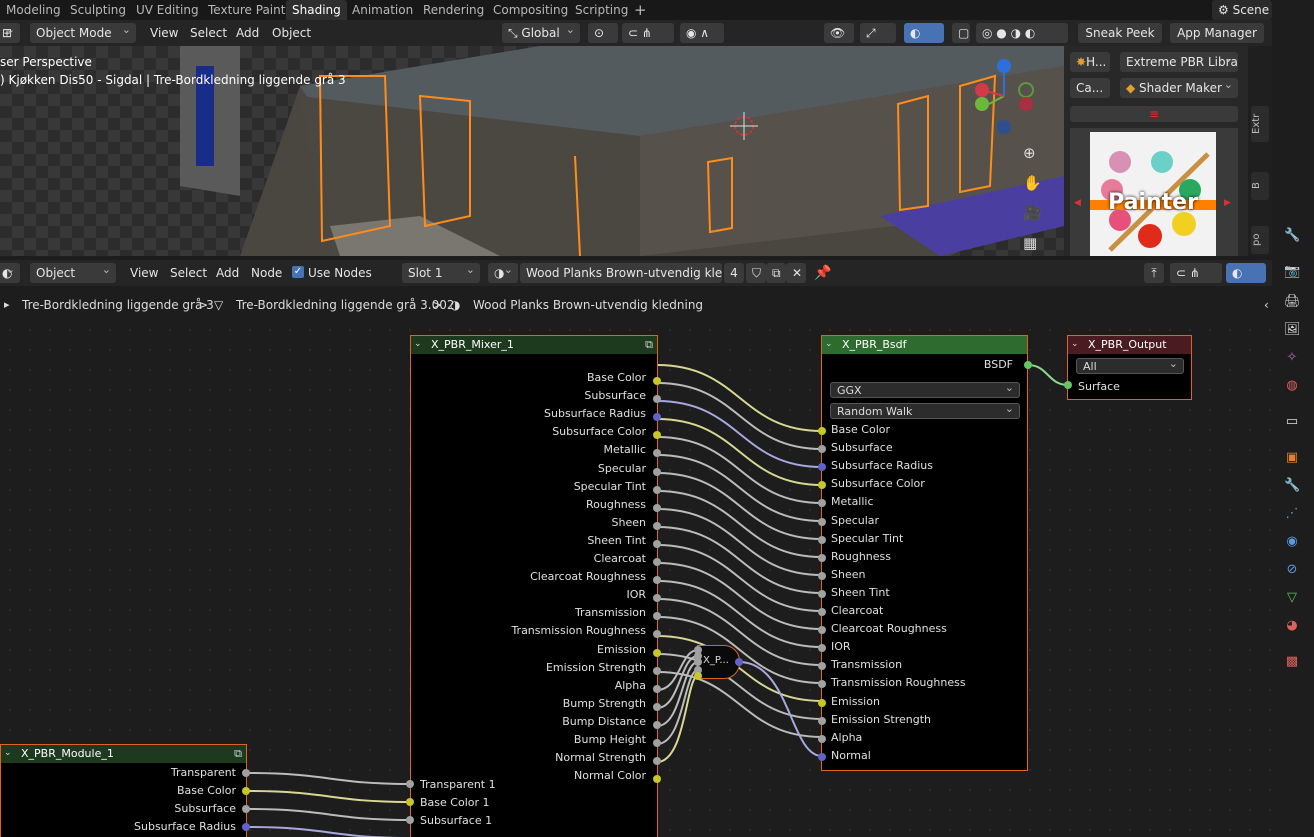 The height and width of the screenshot is (837, 1314). I want to click on collapse-icon: ≡, so click(1154, 114).